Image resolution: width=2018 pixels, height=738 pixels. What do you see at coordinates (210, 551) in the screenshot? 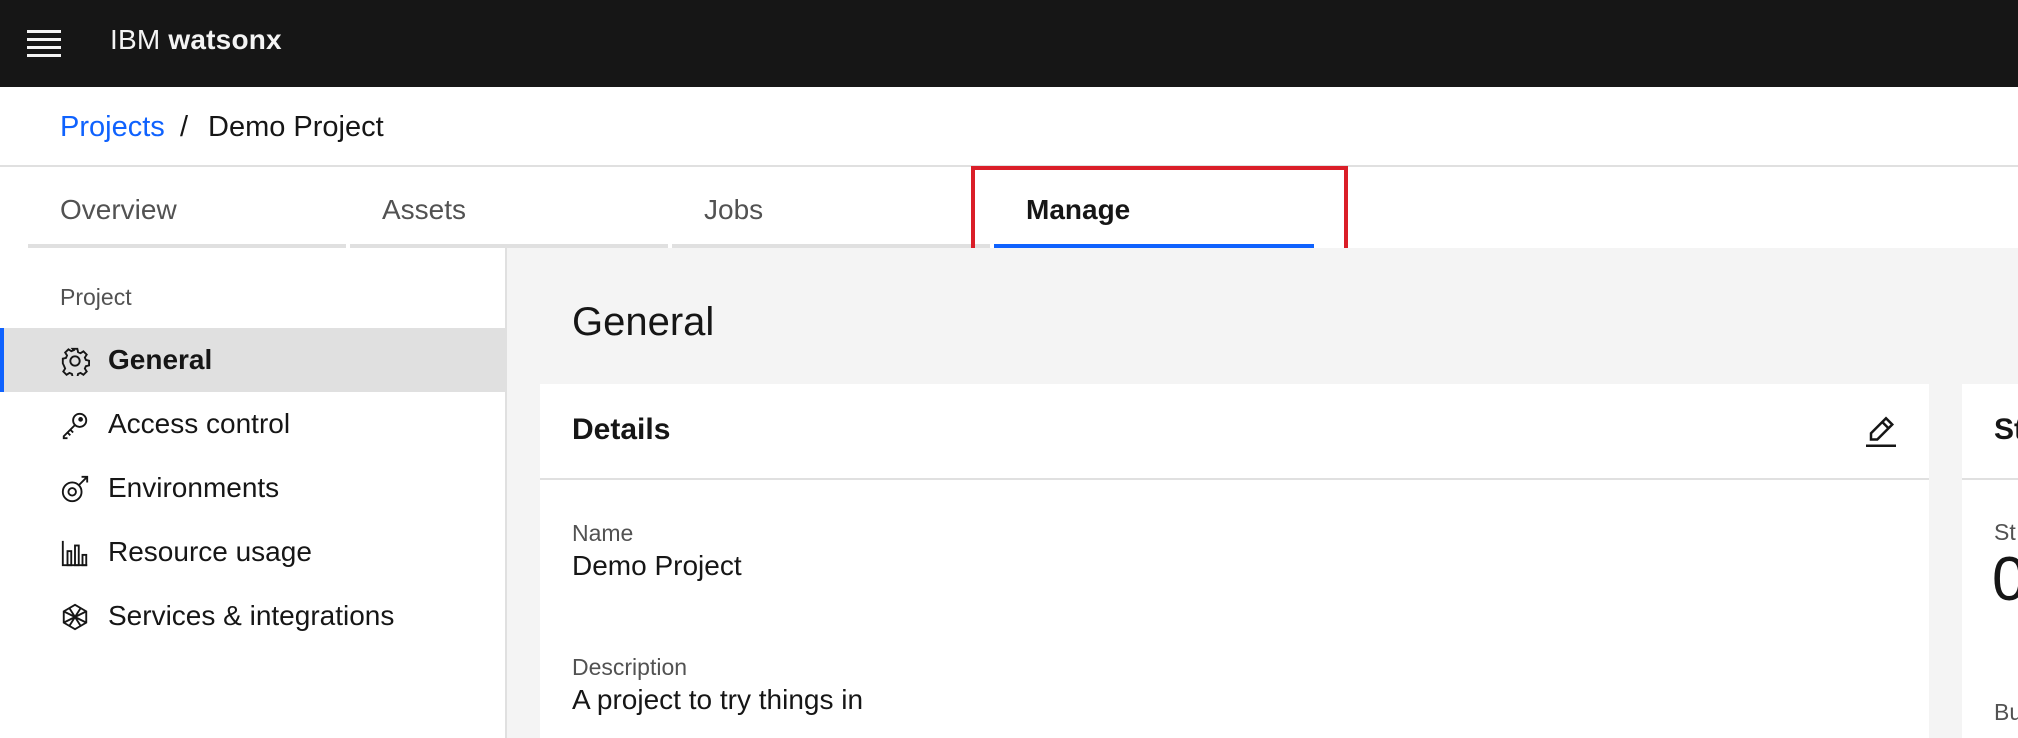
I see `sidebar-item-label: Resource usage` at bounding box center [210, 551].